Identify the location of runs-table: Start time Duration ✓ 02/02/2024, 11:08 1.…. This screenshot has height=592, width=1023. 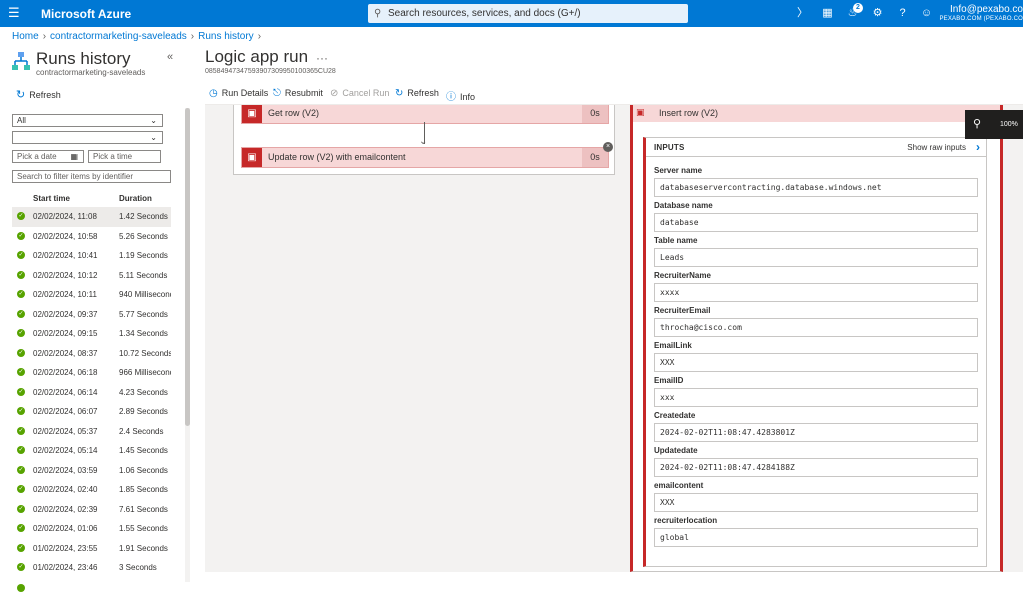
(91, 383).